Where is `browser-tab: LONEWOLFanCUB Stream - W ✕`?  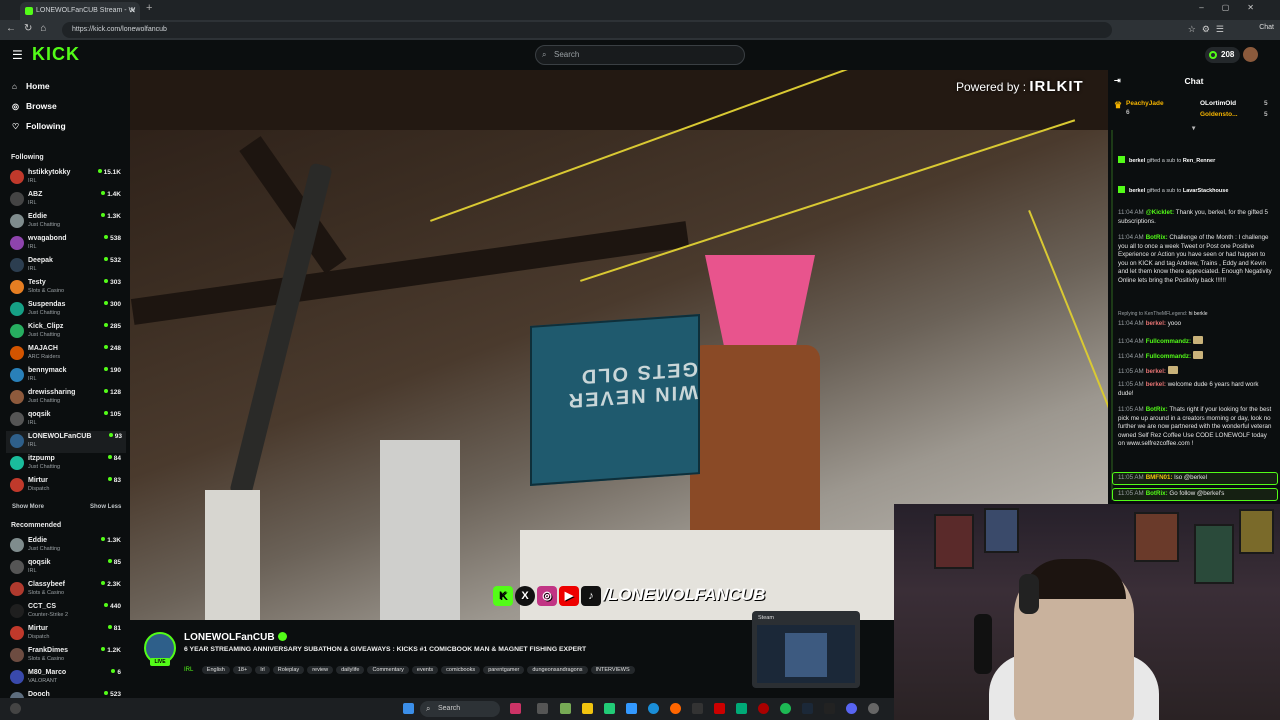
browser-tab: LONEWOLFanCUB Stream - W ✕ is located at coordinates (80, 11).